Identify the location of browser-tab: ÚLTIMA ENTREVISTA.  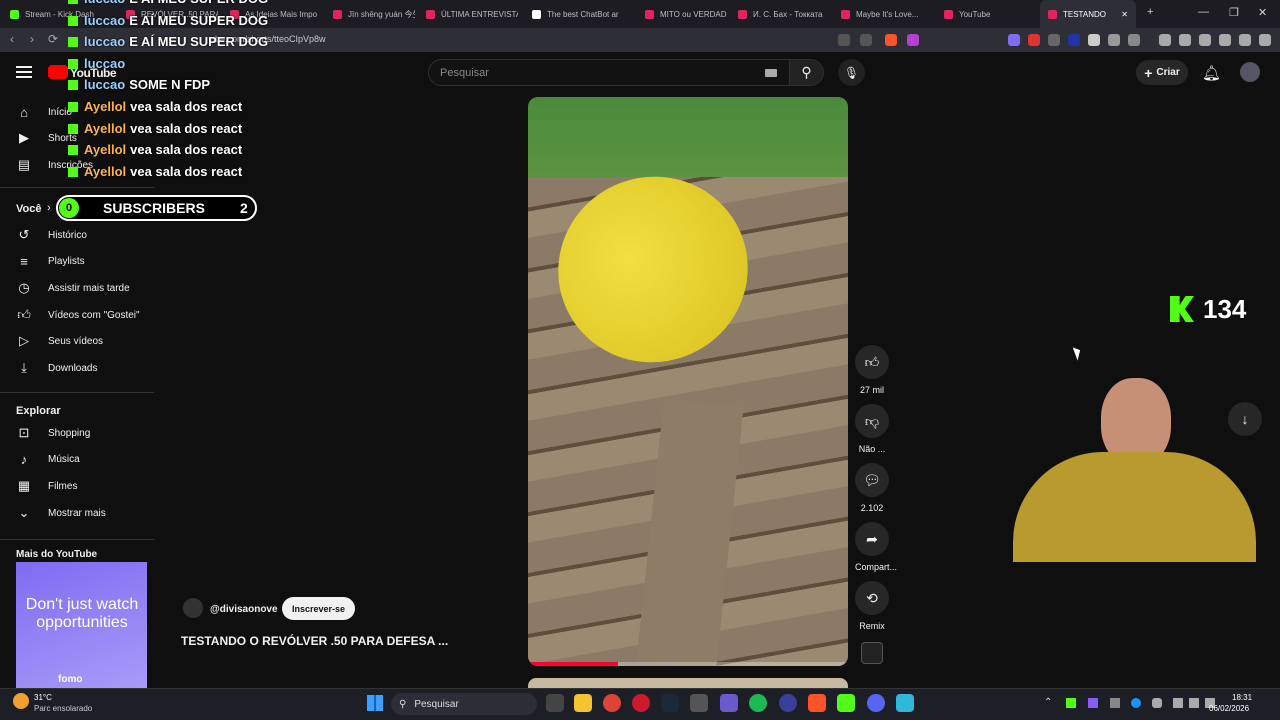
(468, 14).